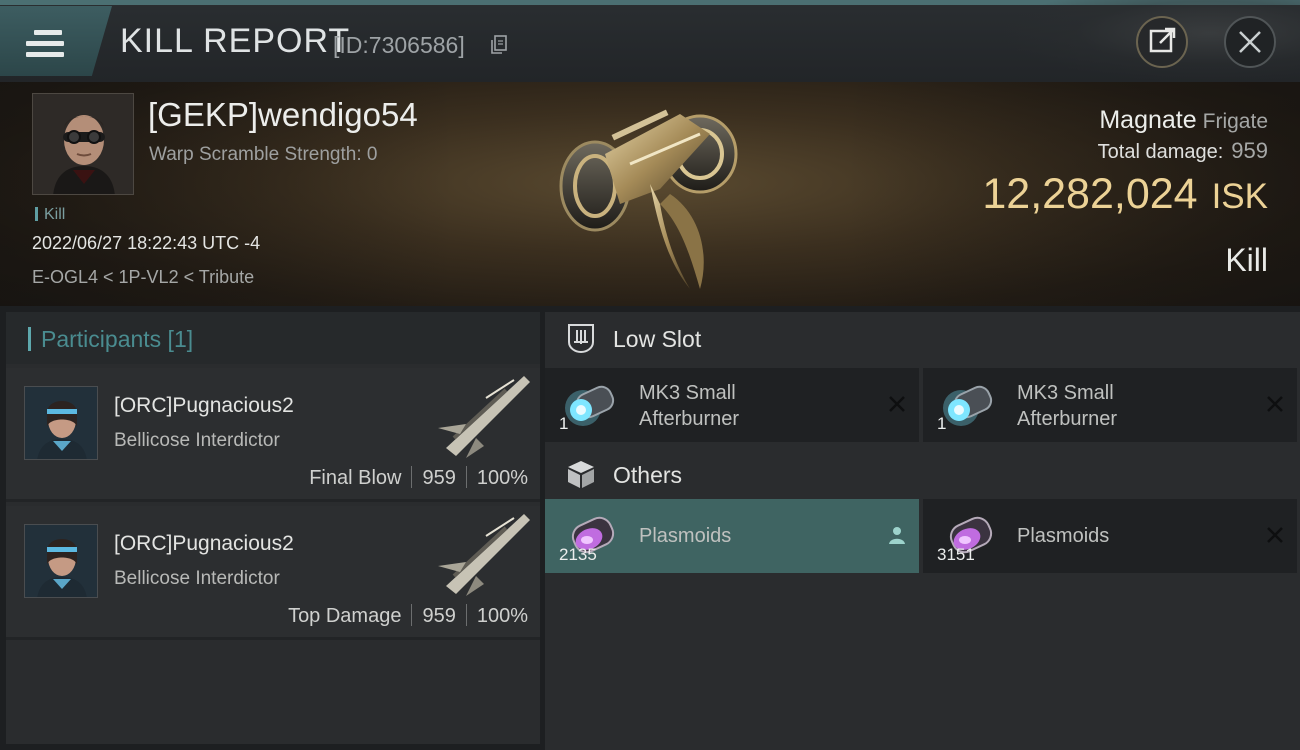 Image resolution: width=1300 pixels, height=750 pixels. Describe the element at coordinates (273, 338) in the screenshot. I see `participants-header: Participants [1]` at that location.